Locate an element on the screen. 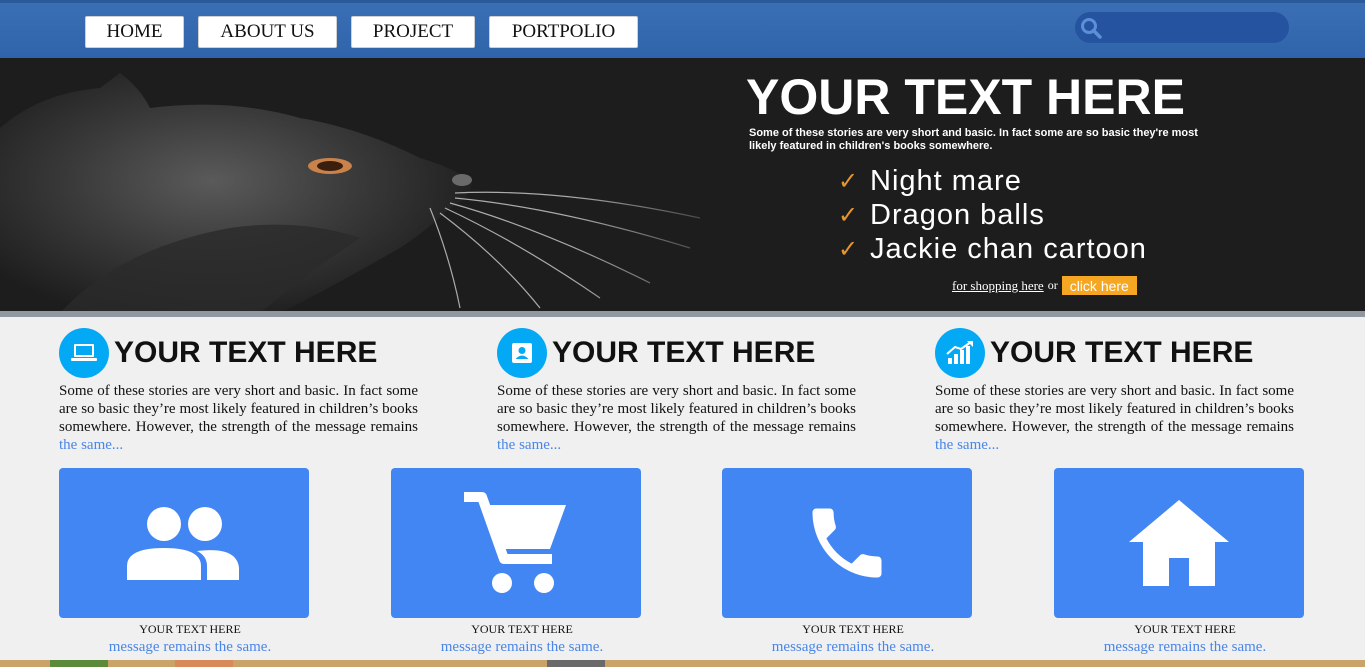 This screenshot has height=667, width=1365. hero-list-item: ✓ Dragon balls is located at coordinates (992, 215).